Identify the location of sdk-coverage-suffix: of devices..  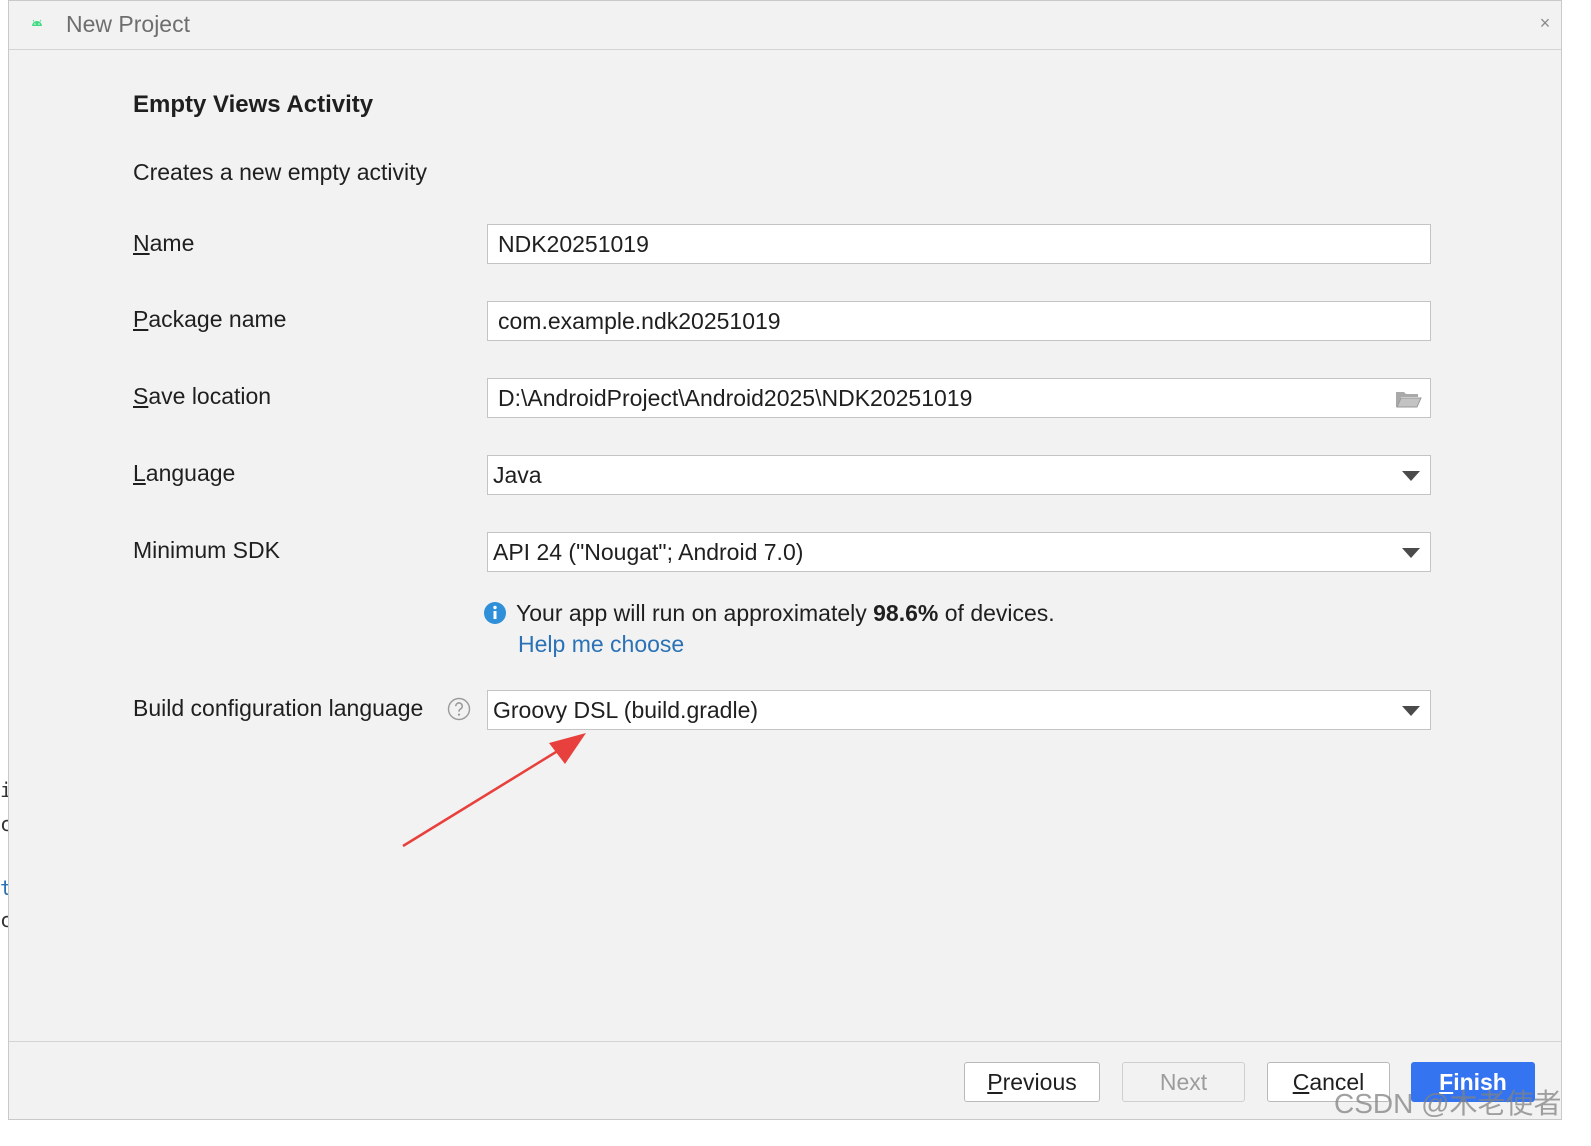
(996, 613).